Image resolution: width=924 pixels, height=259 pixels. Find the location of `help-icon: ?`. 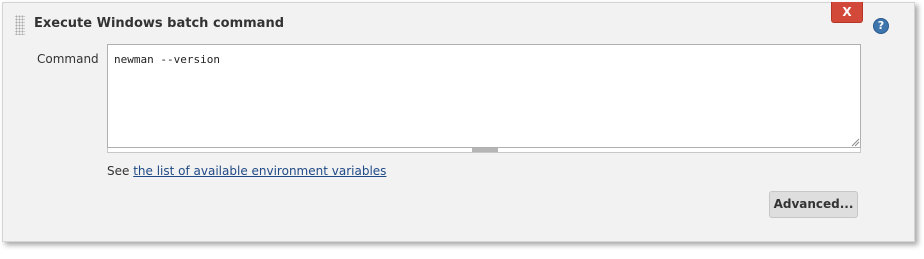

help-icon: ? is located at coordinates (881, 26).